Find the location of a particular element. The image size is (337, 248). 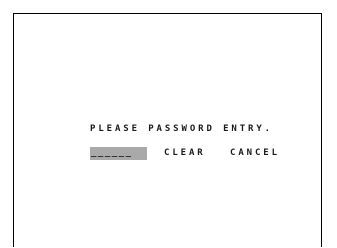

password-prompt: PLEASE PASSWORD ENTRY. is located at coordinates (182, 129).